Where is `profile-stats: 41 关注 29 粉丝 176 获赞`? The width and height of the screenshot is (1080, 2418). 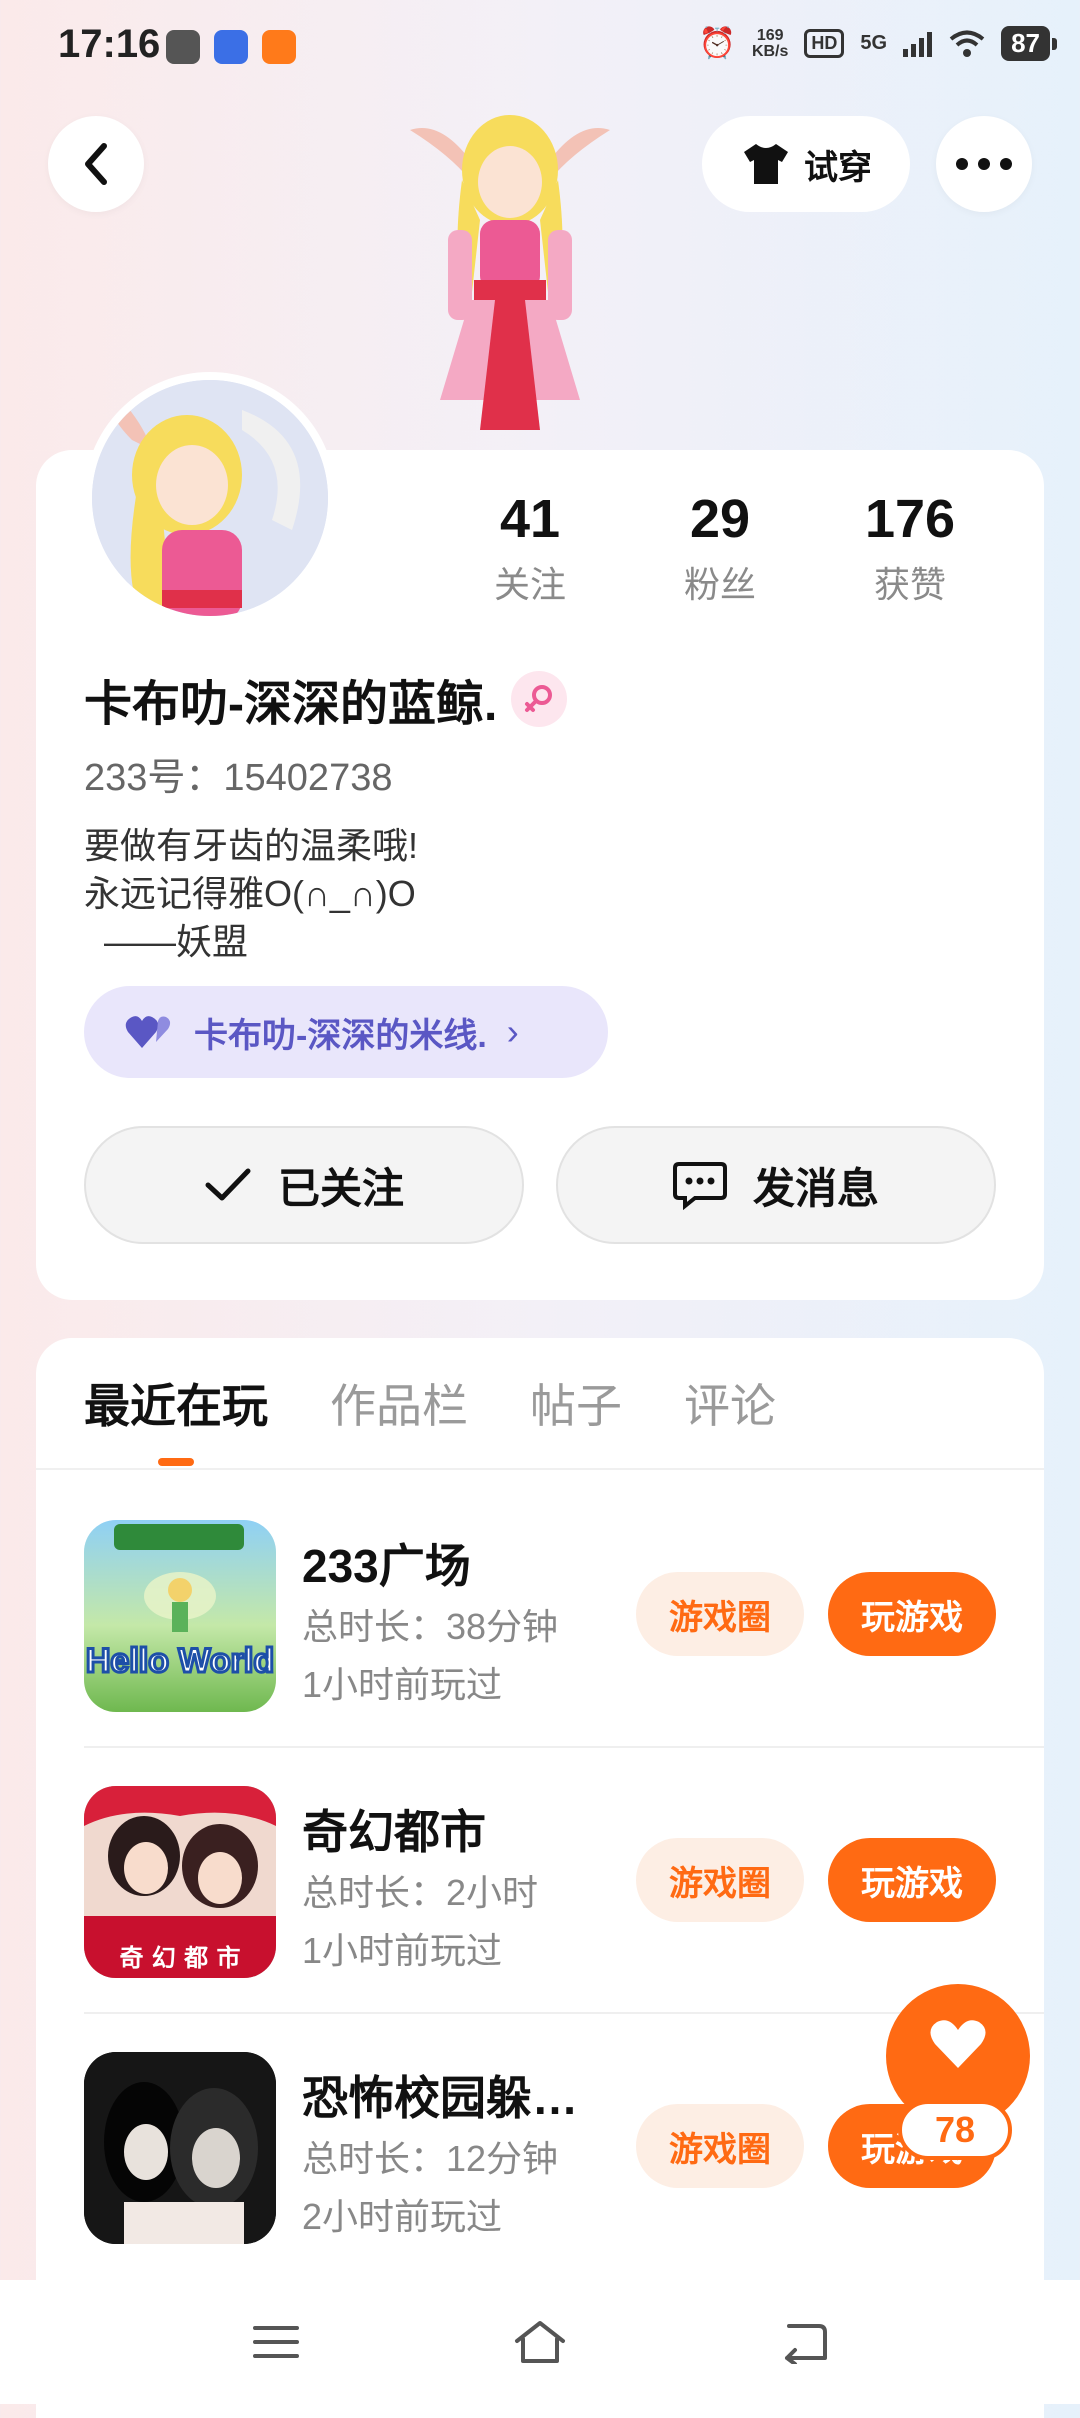 profile-stats: 41 关注 29 粉丝 176 获赞 is located at coordinates (720, 548).